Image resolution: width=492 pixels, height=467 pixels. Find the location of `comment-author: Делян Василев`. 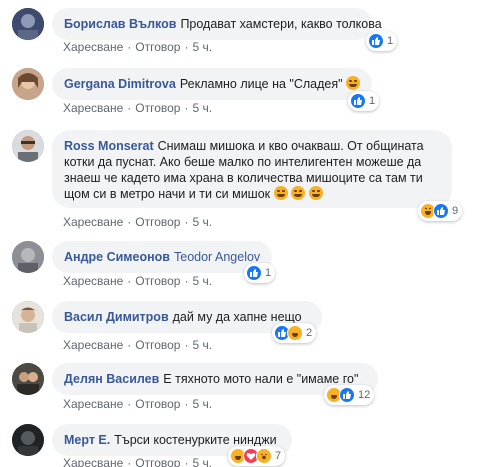

comment-author: Делян Василев is located at coordinates (111, 379).